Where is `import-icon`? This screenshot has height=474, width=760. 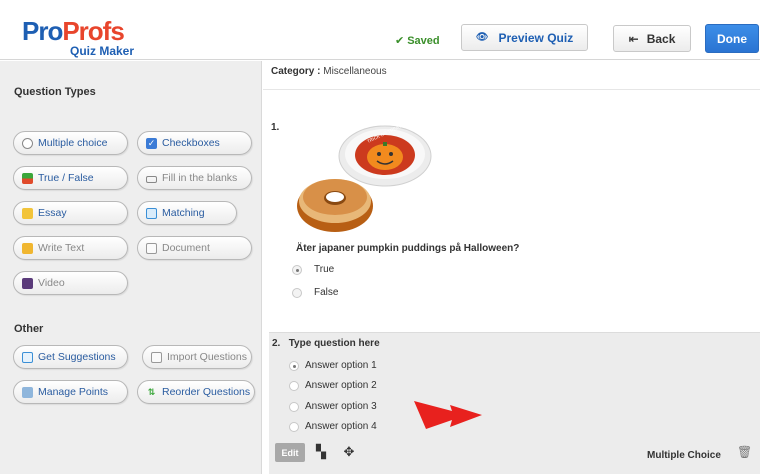 import-icon is located at coordinates (156, 357).